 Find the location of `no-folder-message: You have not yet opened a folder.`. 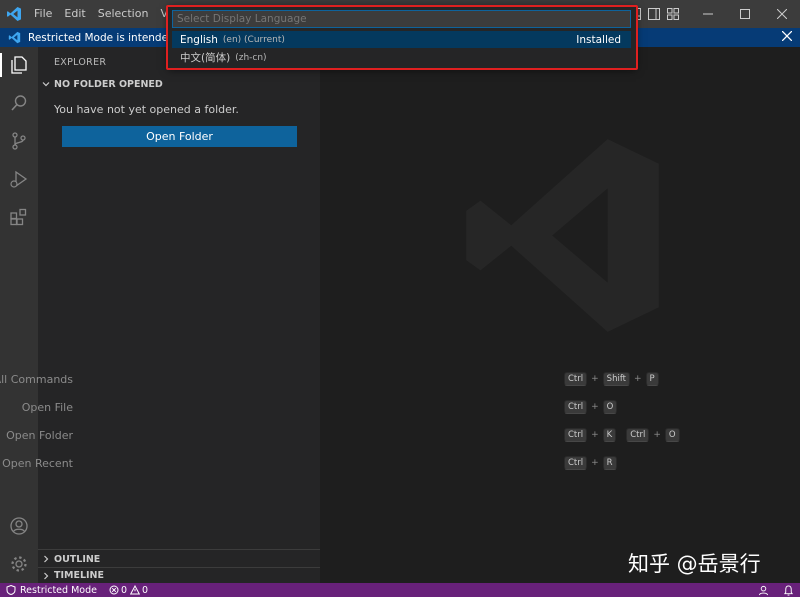

no-folder-message: You have not yet opened a folder. is located at coordinates (146, 109).